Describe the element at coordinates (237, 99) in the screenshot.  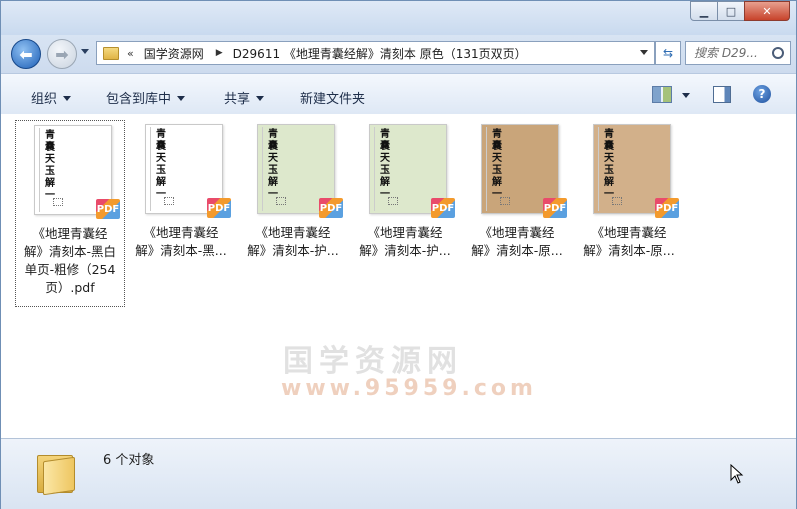
I see `share-label: 共享` at that location.